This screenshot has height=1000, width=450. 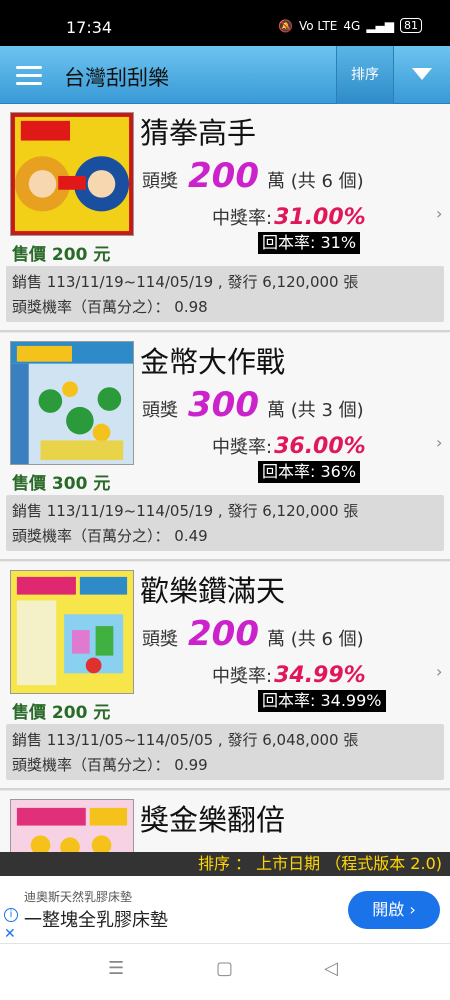 What do you see at coordinates (11, 915) in the screenshot?
I see `ad-info-icon: i` at bounding box center [11, 915].